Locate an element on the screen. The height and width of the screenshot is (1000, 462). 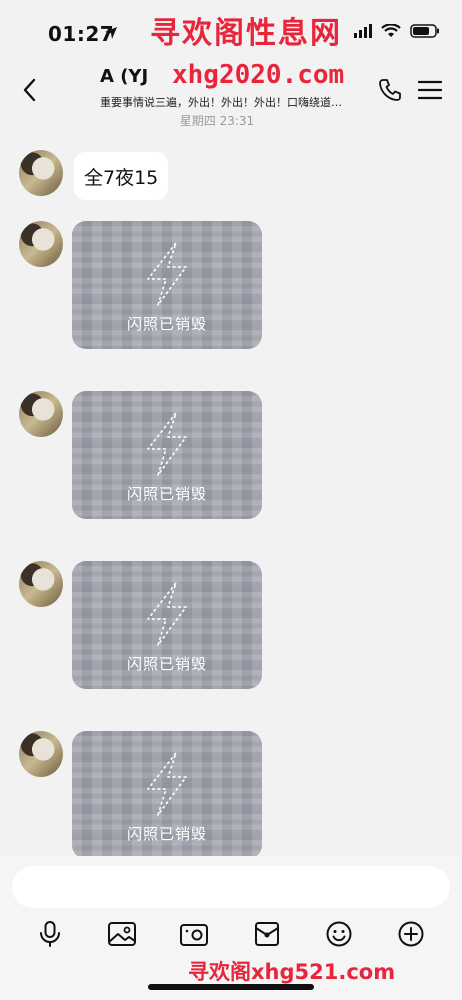
call-button is located at coordinates (390, 90).